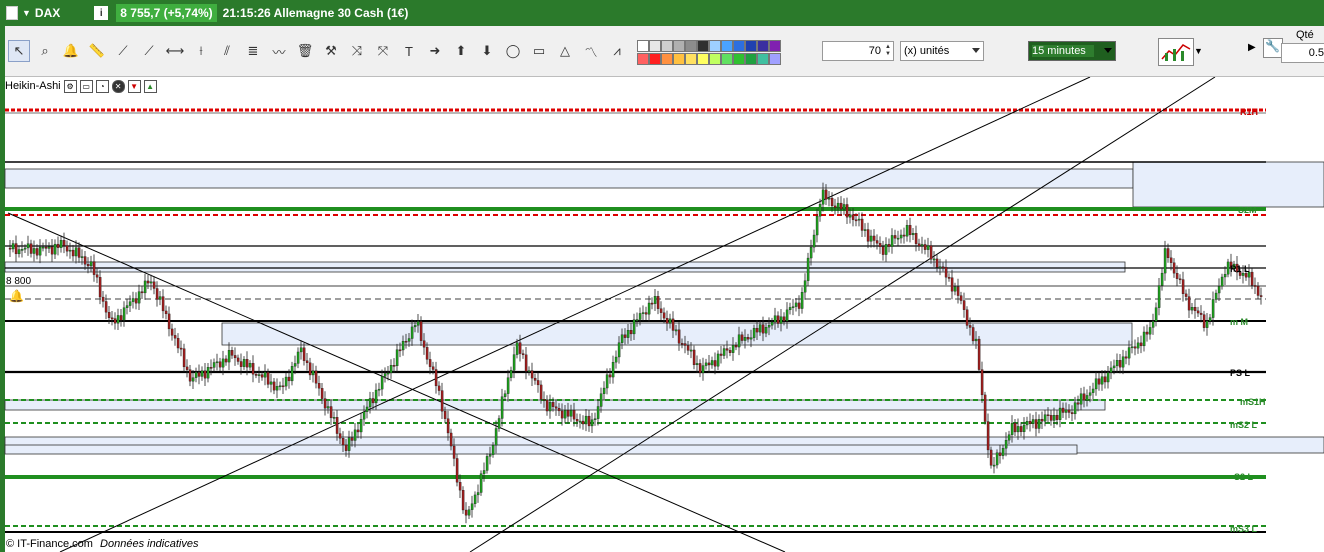 Image resolution: width=1324 pixels, height=552 pixels. What do you see at coordinates (383, 51) in the screenshot?
I see `cross-arrows-alt-icon: ⤧` at bounding box center [383, 51].